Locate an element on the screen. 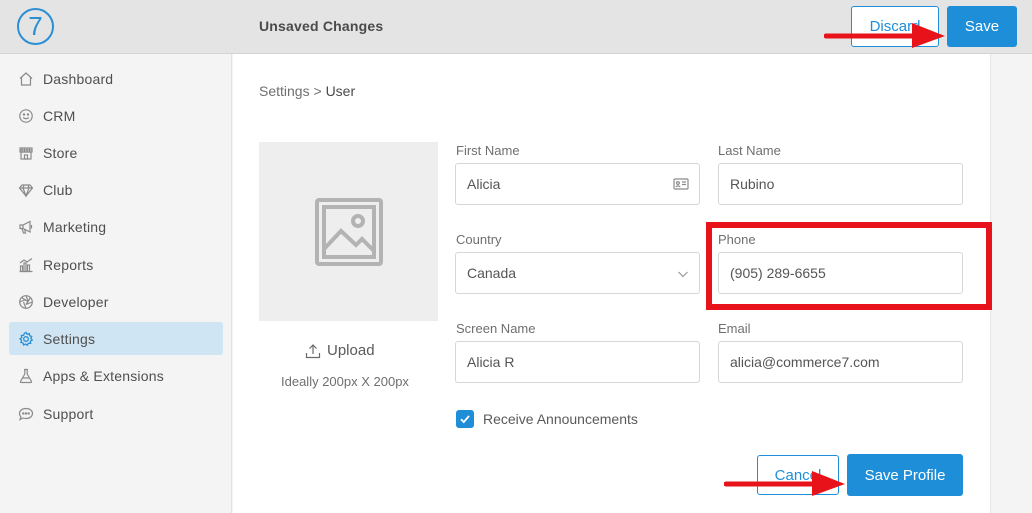 The height and width of the screenshot is (513, 1032). sidebar-item-label: Dashboard is located at coordinates (78, 78).